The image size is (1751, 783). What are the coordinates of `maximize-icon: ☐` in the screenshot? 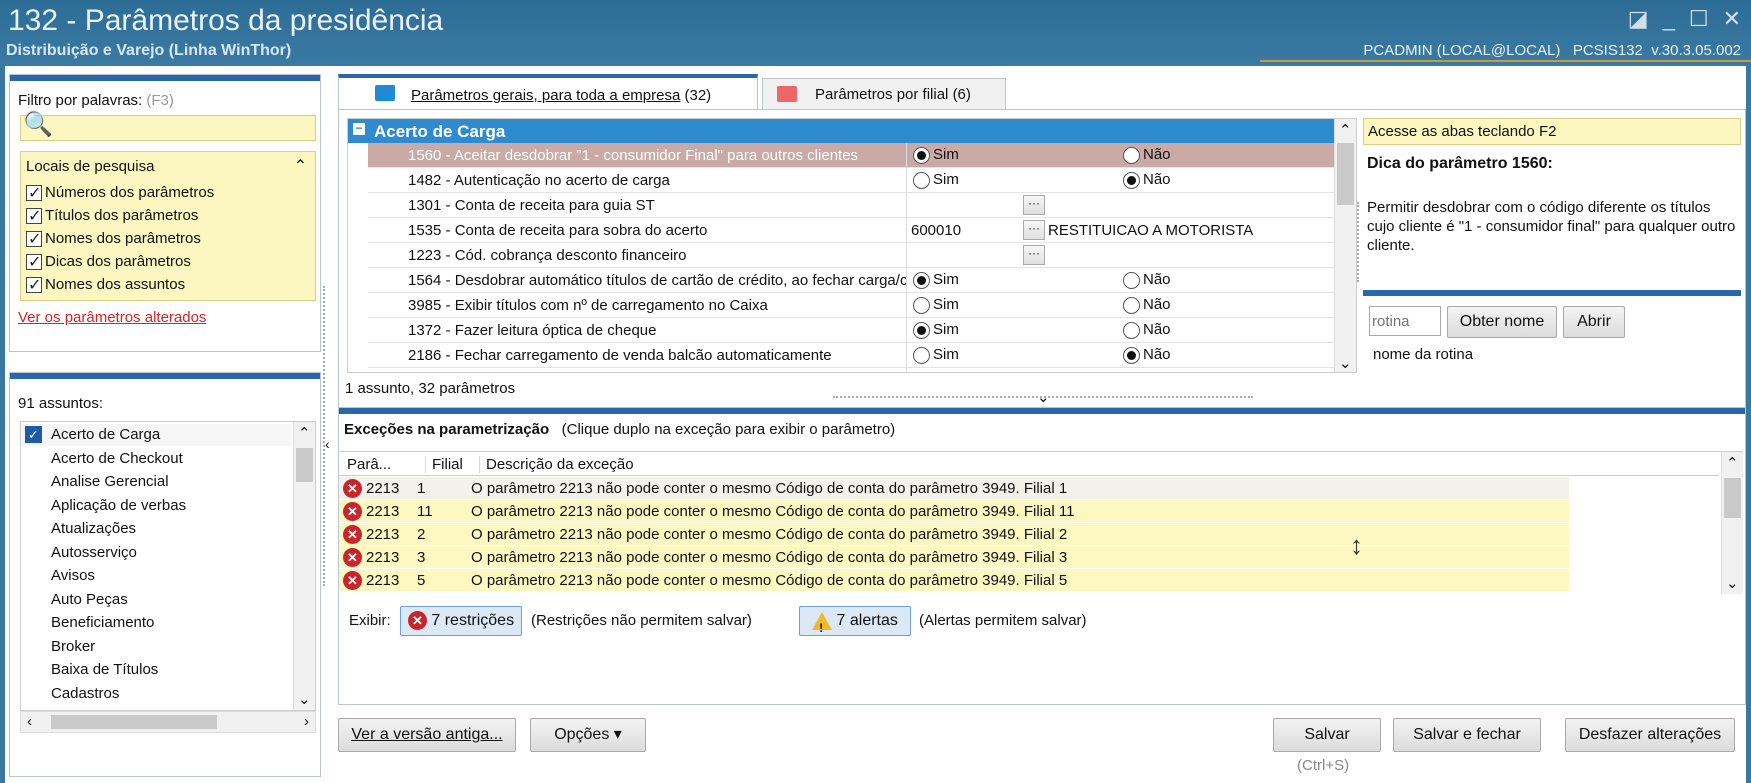 It's located at (1699, 19).